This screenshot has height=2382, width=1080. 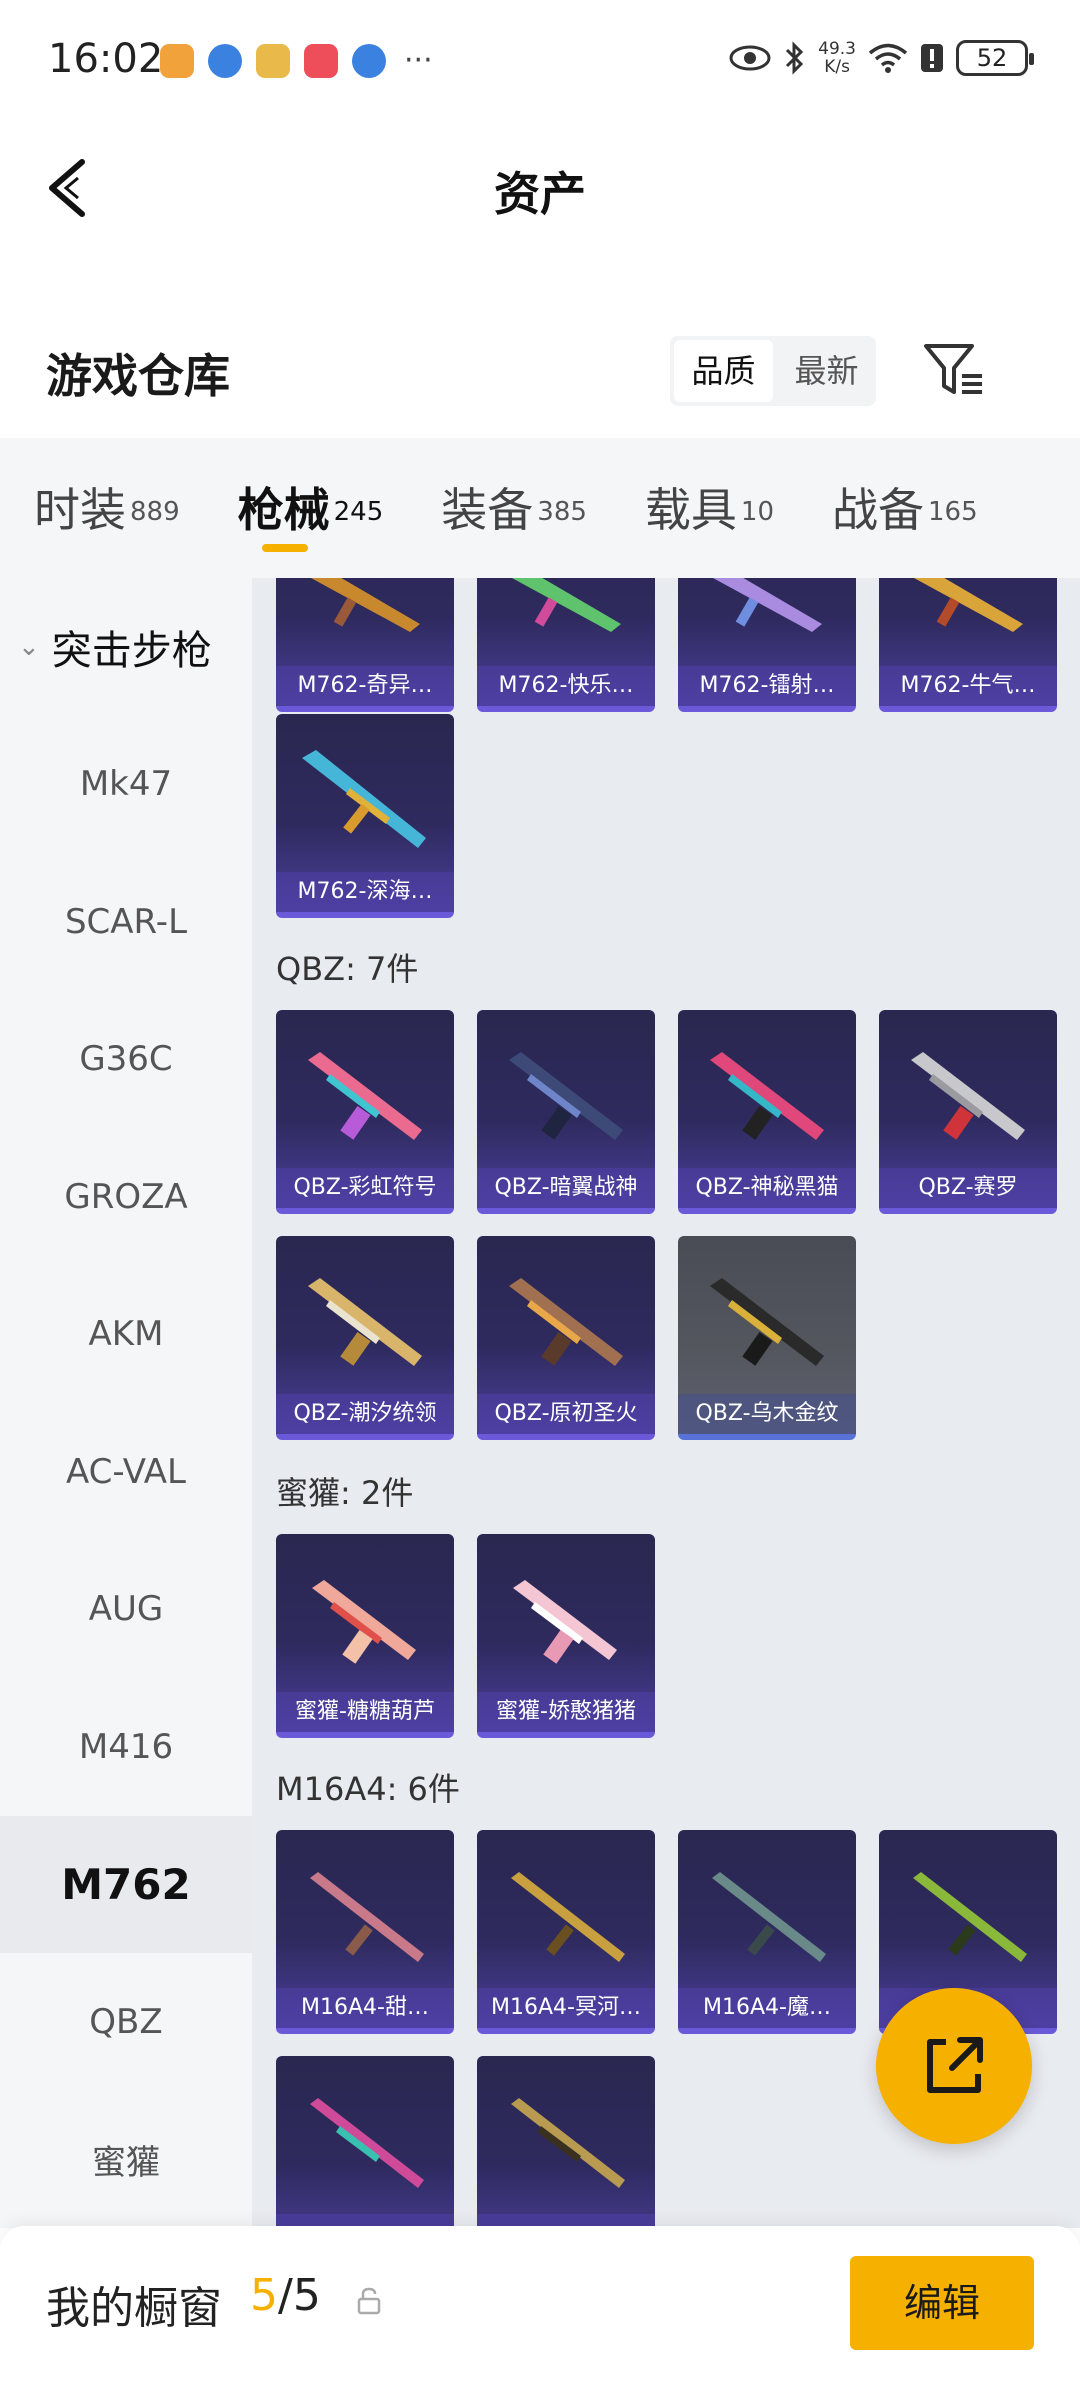 I want to click on group-title-honey-badger: 蜜獾: 2件, so click(x=345, y=1493).